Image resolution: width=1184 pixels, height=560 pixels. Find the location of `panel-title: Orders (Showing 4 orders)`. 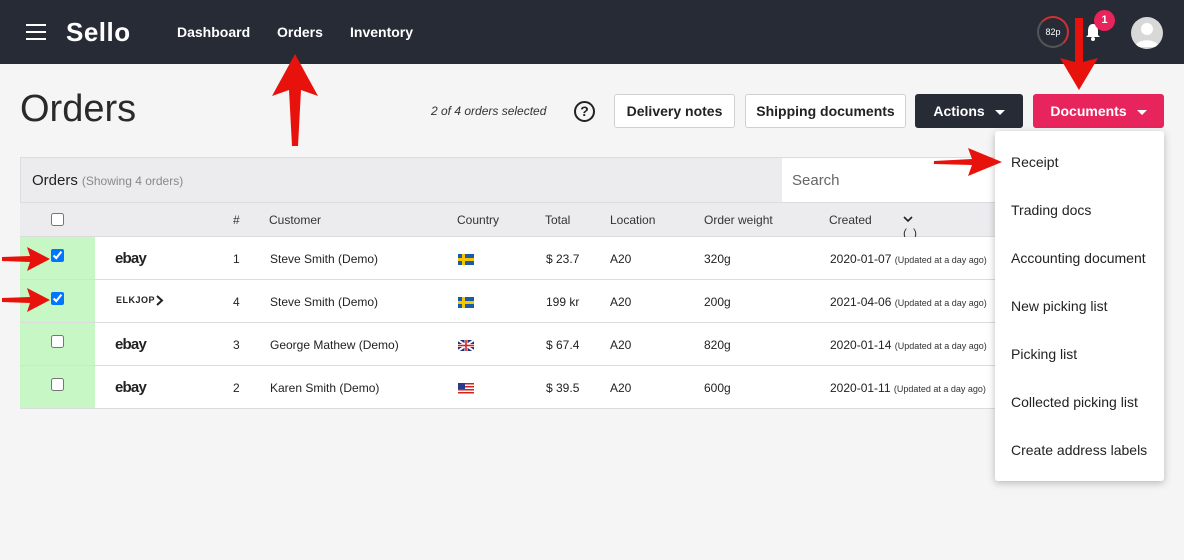

panel-title: Orders (Showing 4 orders) is located at coordinates (107, 180).